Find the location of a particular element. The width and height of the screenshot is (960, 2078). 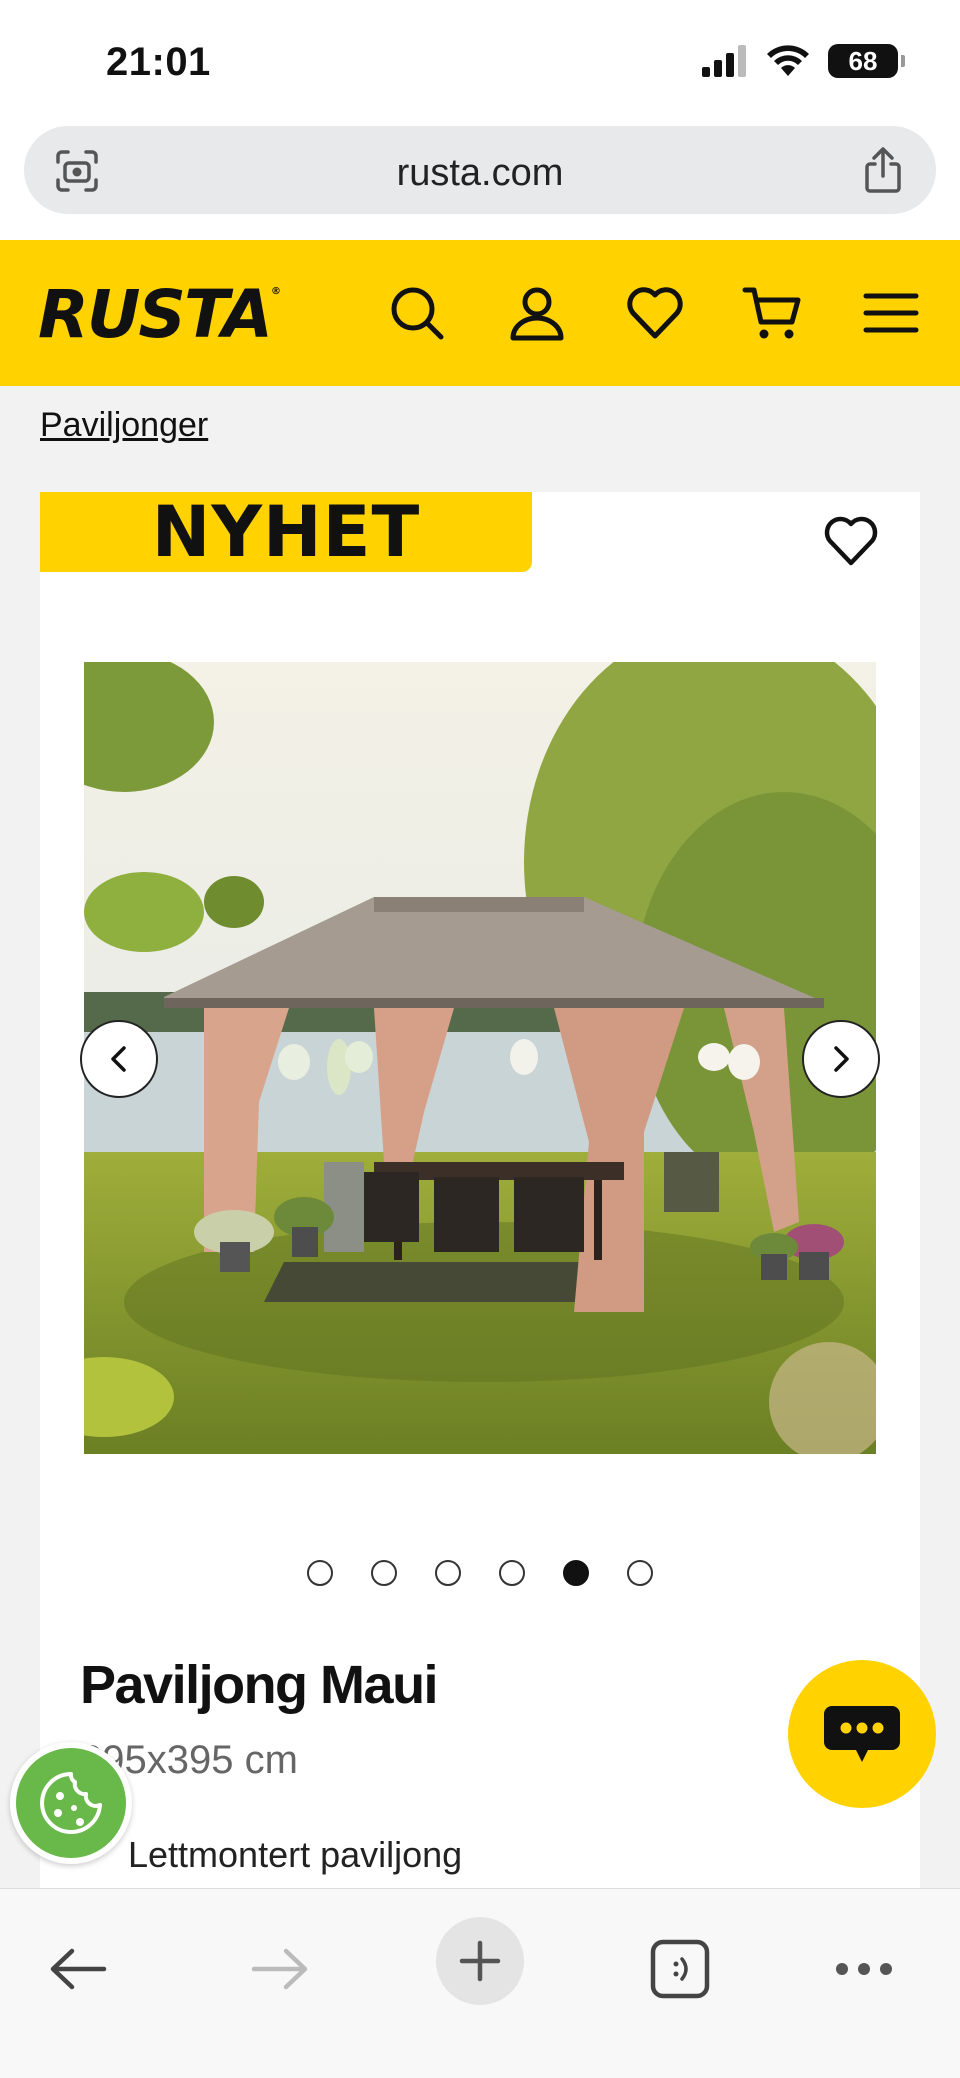

browser-chrome: rusta.com is located at coordinates (480, 180).